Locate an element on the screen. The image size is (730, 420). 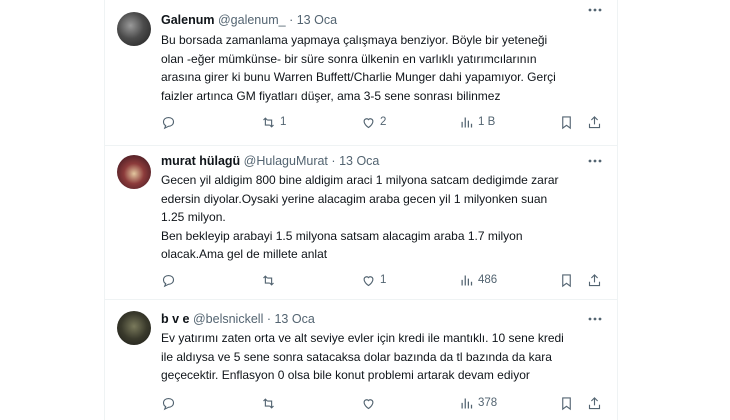
tweet-actions: 1 486 is located at coordinates (382, 280).